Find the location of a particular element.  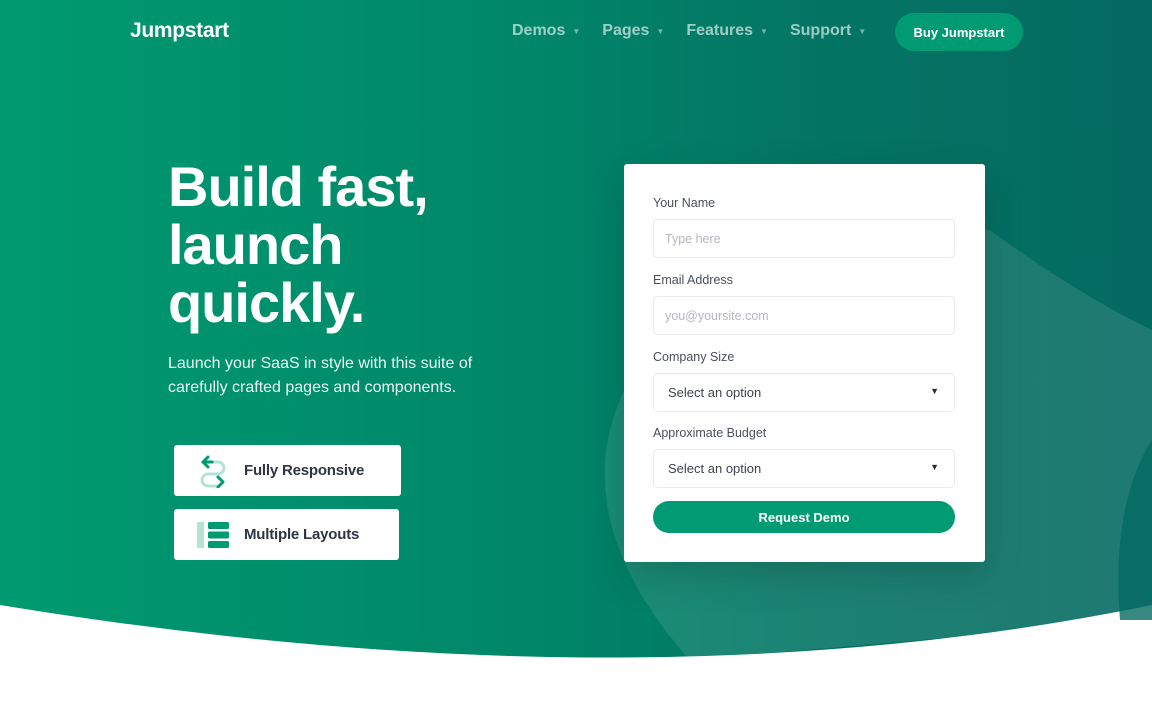

budget-select: Select an option ▼ is located at coordinates (804, 468).